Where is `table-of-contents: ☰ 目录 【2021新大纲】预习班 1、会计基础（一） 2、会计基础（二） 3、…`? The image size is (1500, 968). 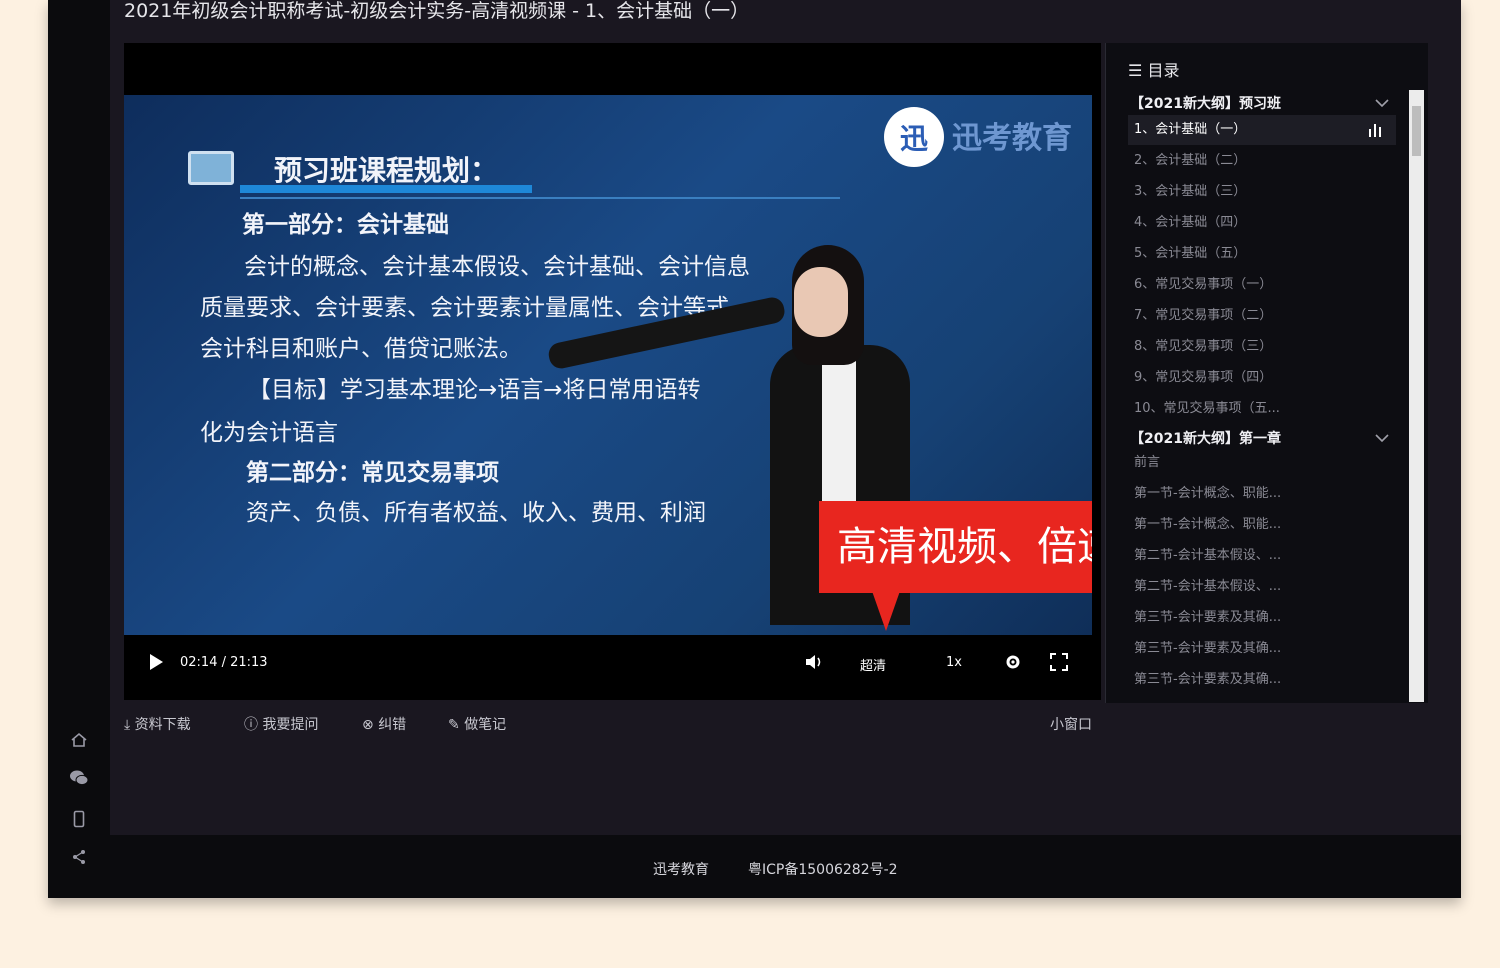
table-of-contents: ☰ 目录 【2021新大纲】预习班 1、会计基础（一） 2、会计基础（二） 3、… is located at coordinates (1266, 373).